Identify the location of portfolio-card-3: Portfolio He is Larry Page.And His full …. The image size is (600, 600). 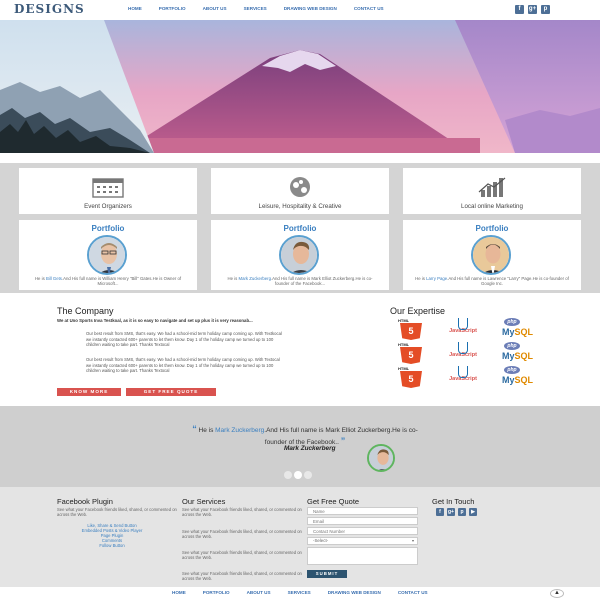
(492, 255).